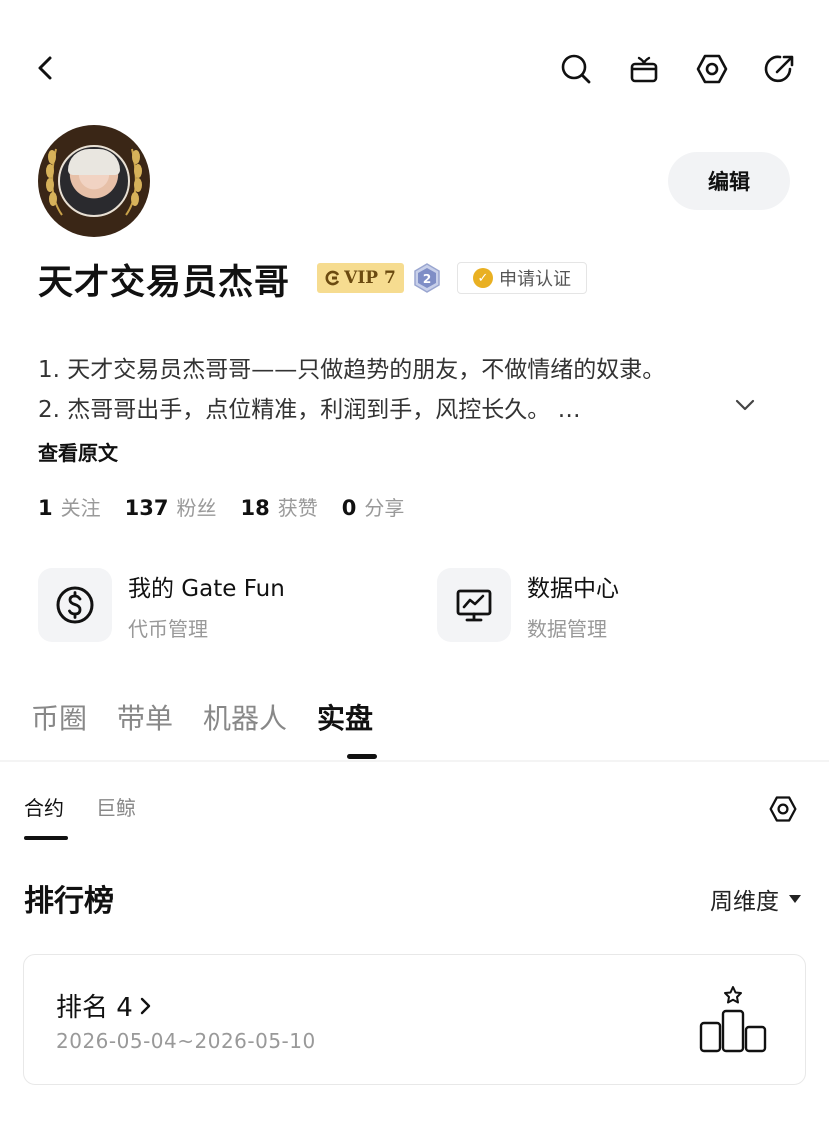 The image size is (829, 1140). I want to click on tab-bots: 机器人, so click(245, 717).